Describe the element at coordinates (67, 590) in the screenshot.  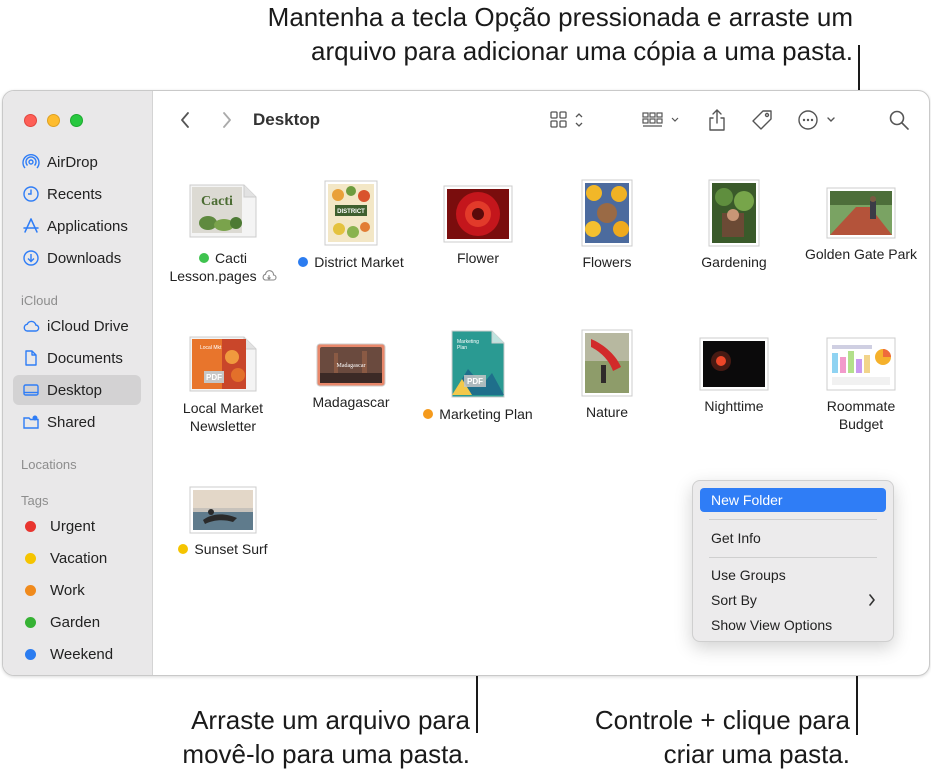
I see `sidebar-item-label: Work` at that location.